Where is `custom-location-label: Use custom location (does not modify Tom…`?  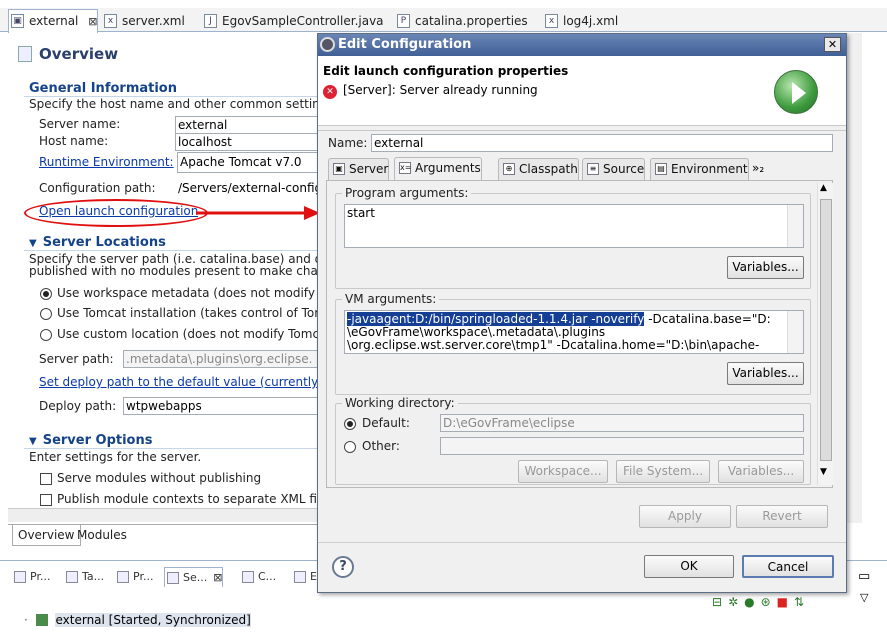
custom-location-label: Use custom location (does not modify Tom… is located at coordinates (187, 334).